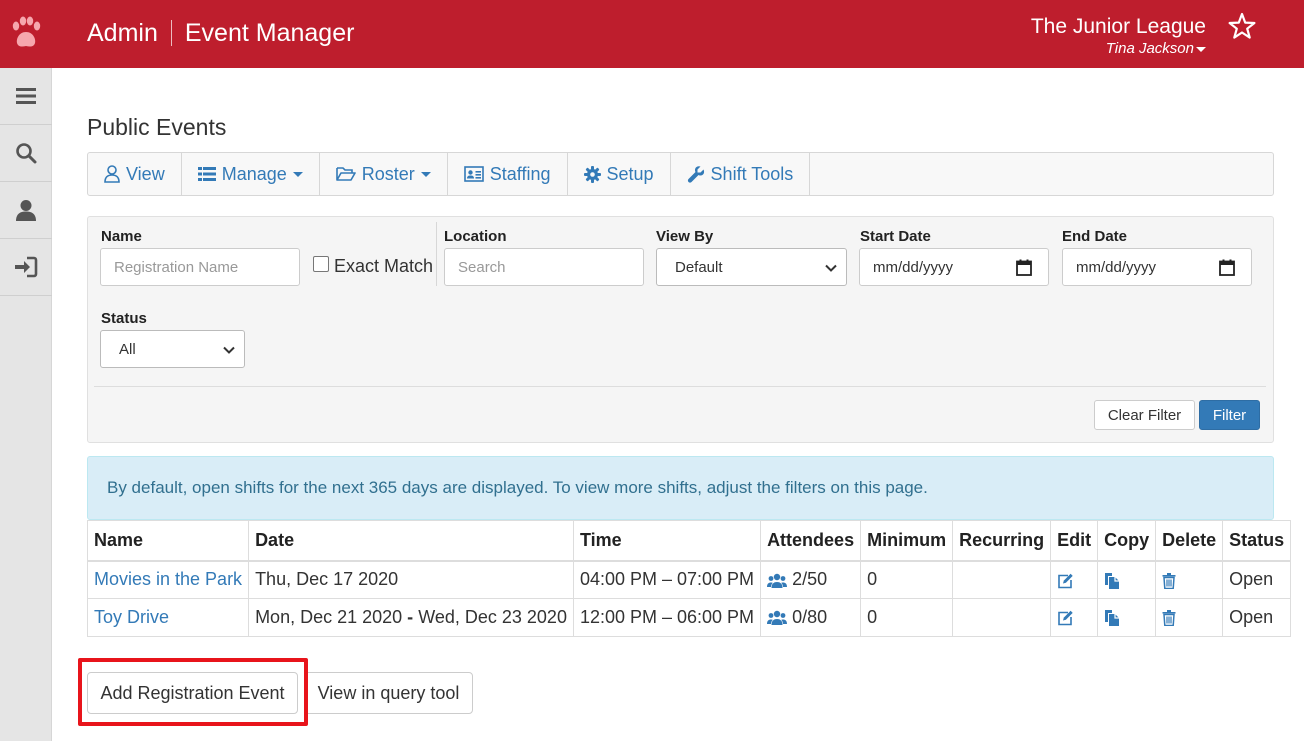 The image size is (1304, 741). I want to click on admin-link: Admin, so click(122, 33).